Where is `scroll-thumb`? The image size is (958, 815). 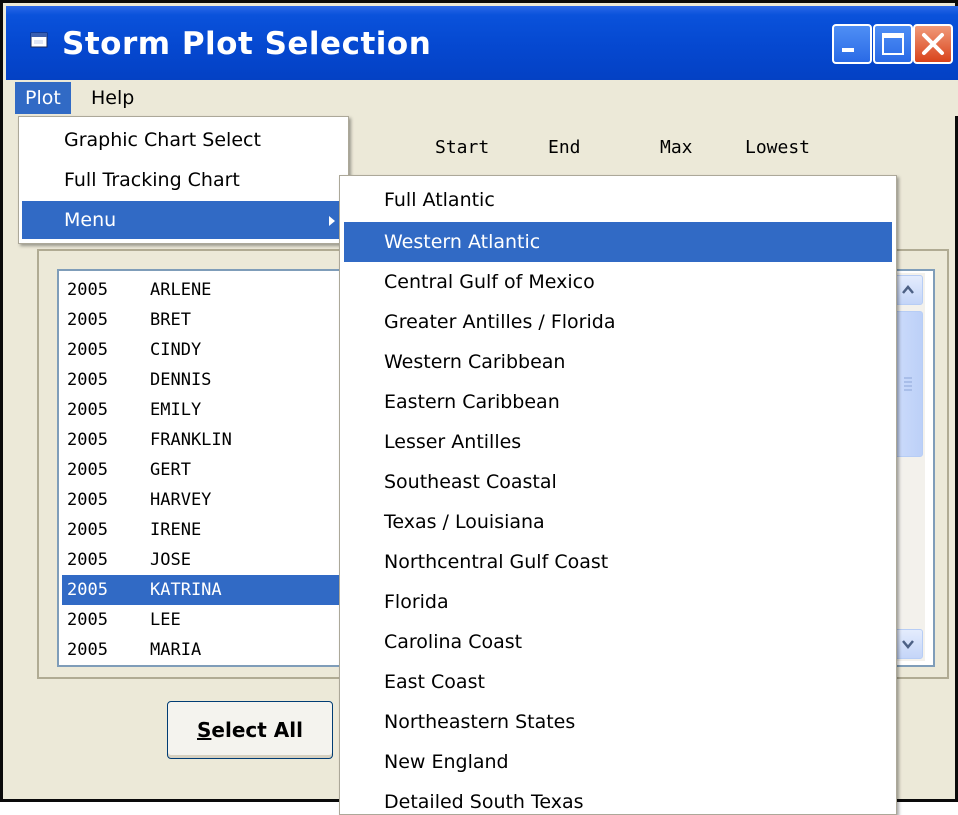
scroll-thumb is located at coordinates (908, 384).